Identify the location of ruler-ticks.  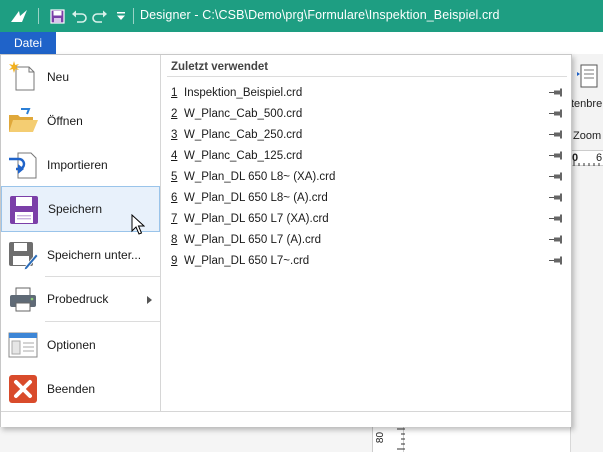
(586, 163).